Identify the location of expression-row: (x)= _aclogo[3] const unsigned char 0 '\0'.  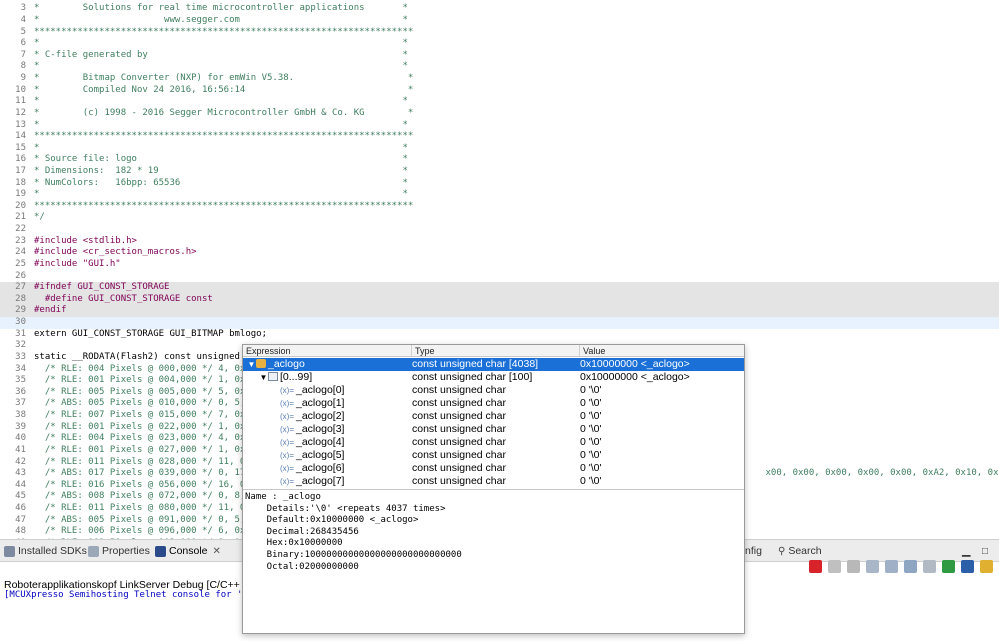
(493, 429).